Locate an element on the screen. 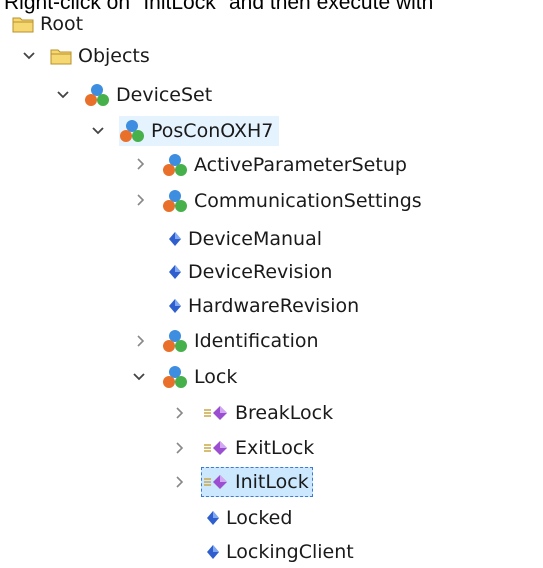  tree-item-activeparametersetup: ActiveParameterSetup is located at coordinates (284, 165).